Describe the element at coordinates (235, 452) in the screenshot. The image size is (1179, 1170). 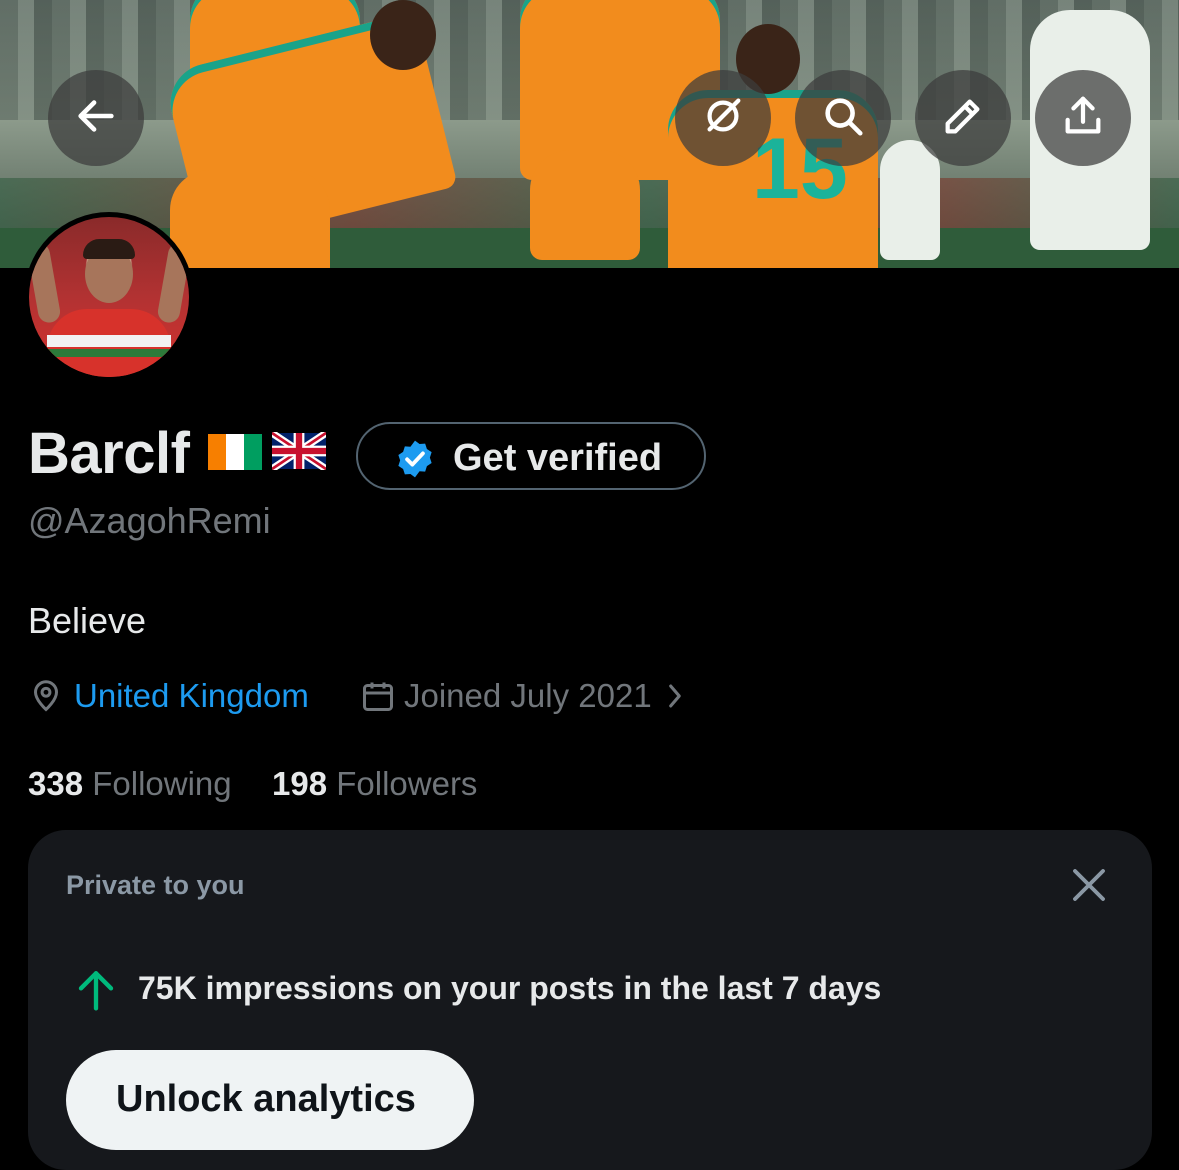
I see `ivory-coast-flag-icon` at that location.